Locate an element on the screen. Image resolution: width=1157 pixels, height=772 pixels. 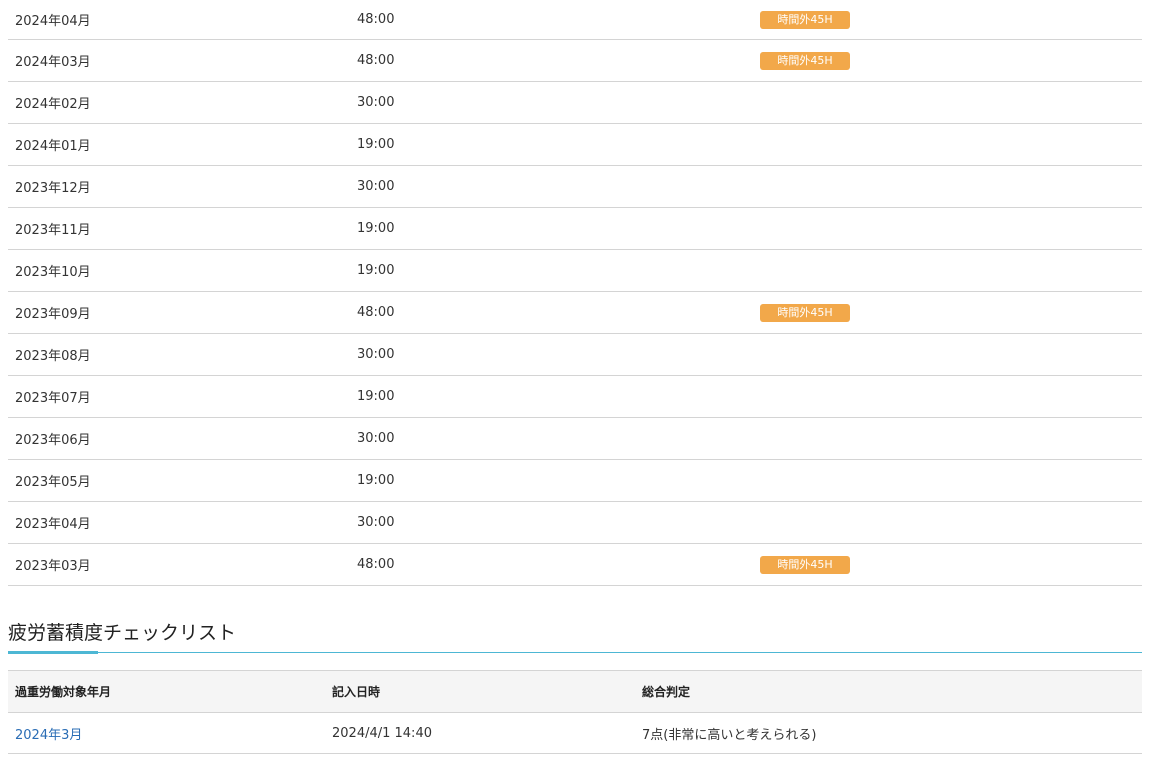
overtime-month-cell: 2024年04月 is located at coordinates (179, 20).